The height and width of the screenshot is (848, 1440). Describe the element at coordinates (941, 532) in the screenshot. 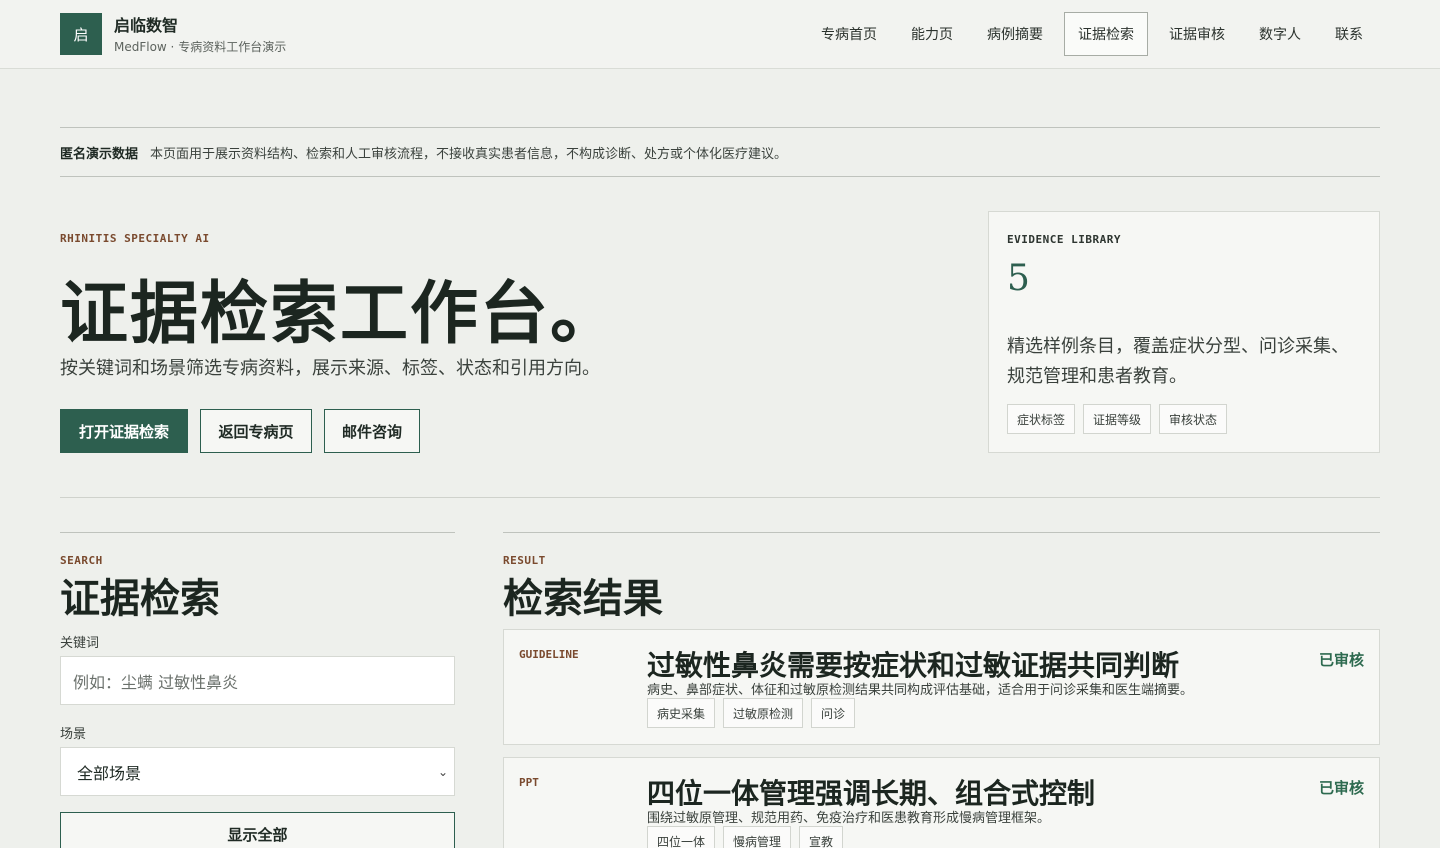

I see `results-panel-rule` at that location.